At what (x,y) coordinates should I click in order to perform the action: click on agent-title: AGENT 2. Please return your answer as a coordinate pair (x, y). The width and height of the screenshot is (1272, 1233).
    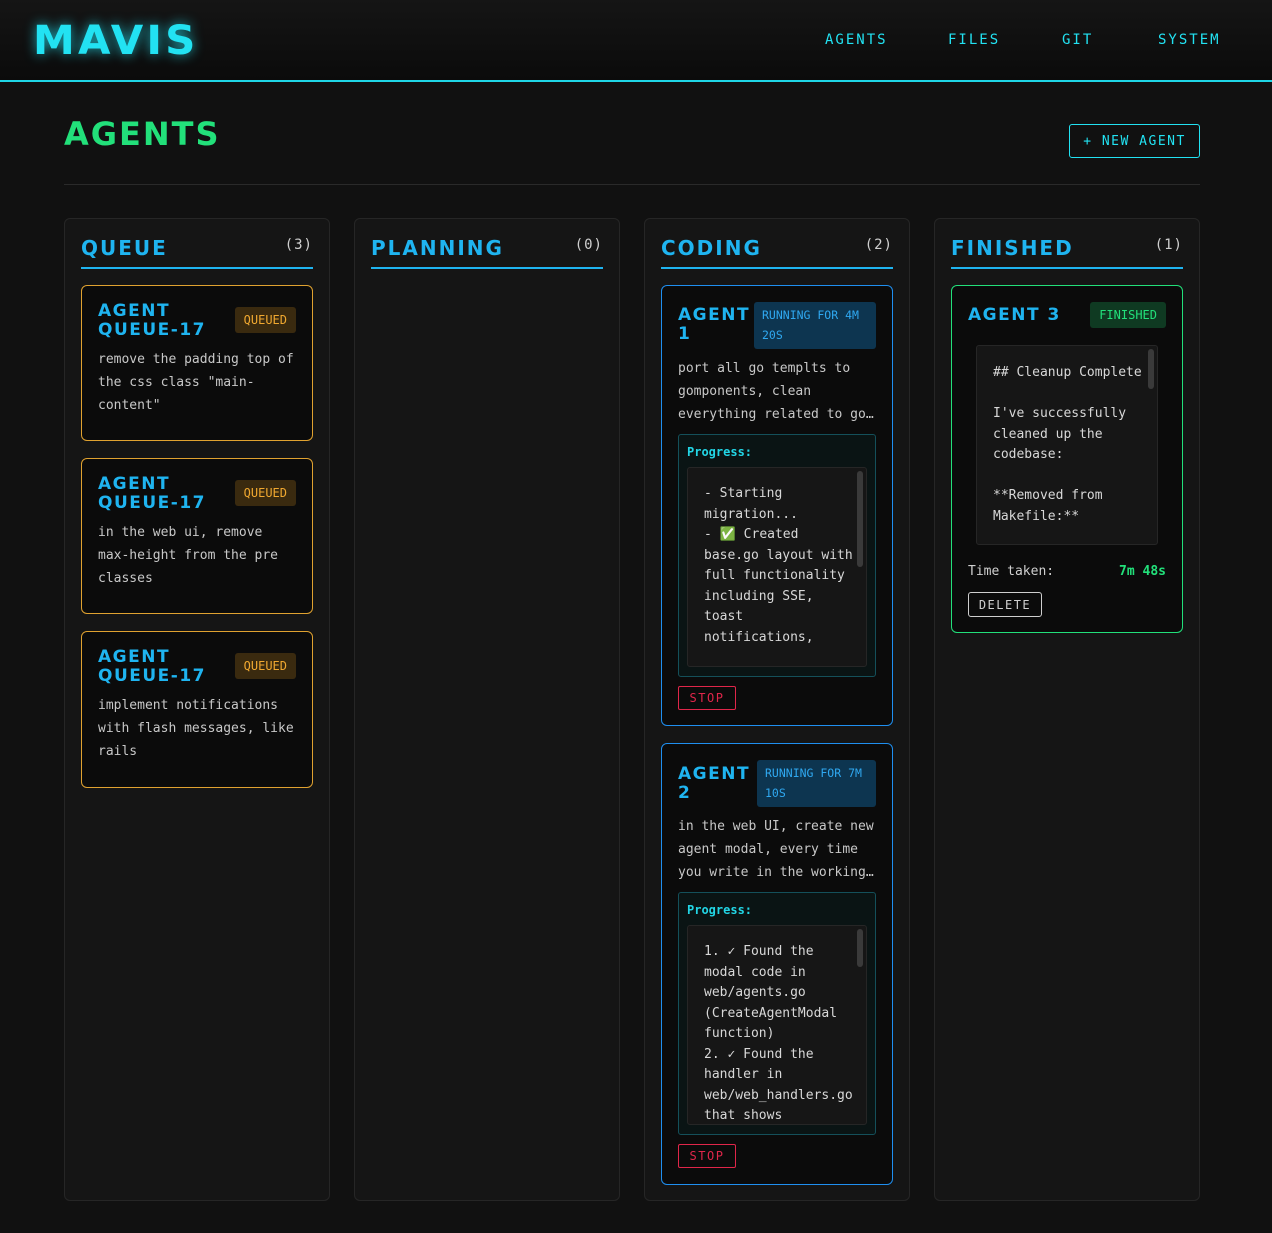
    Looking at the image, I should click on (714, 783).